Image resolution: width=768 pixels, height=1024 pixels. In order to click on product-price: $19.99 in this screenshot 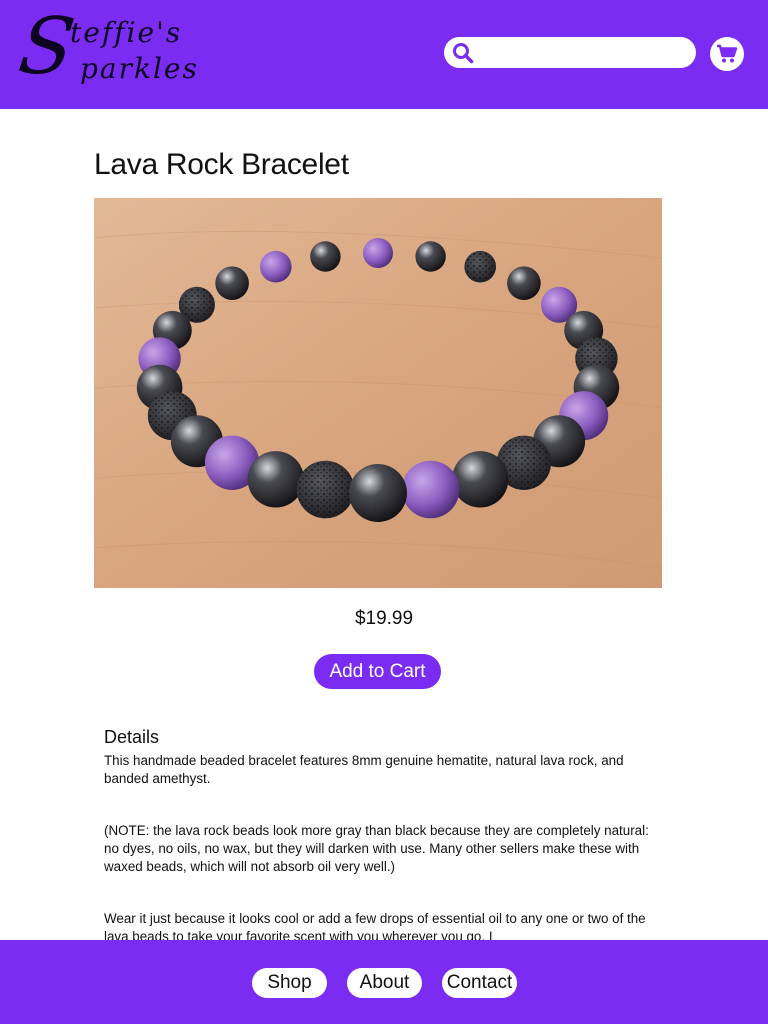, I will do `click(384, 618)`.